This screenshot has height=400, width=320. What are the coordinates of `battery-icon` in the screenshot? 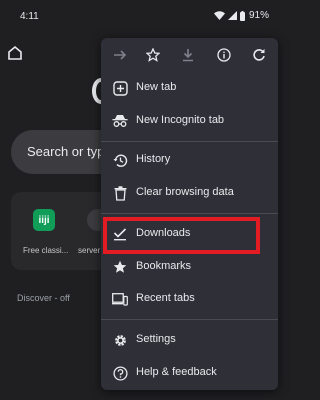 It's located at (242, 15).